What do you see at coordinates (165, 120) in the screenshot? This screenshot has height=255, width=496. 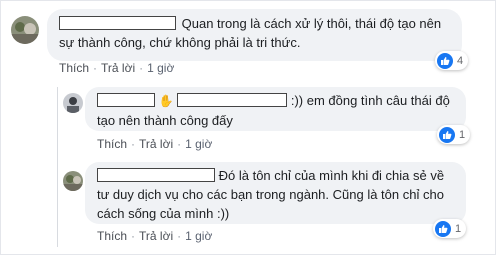 I see `comment-text-line-2: tạo nên thành công đấy` at bounding box center [165, 120].